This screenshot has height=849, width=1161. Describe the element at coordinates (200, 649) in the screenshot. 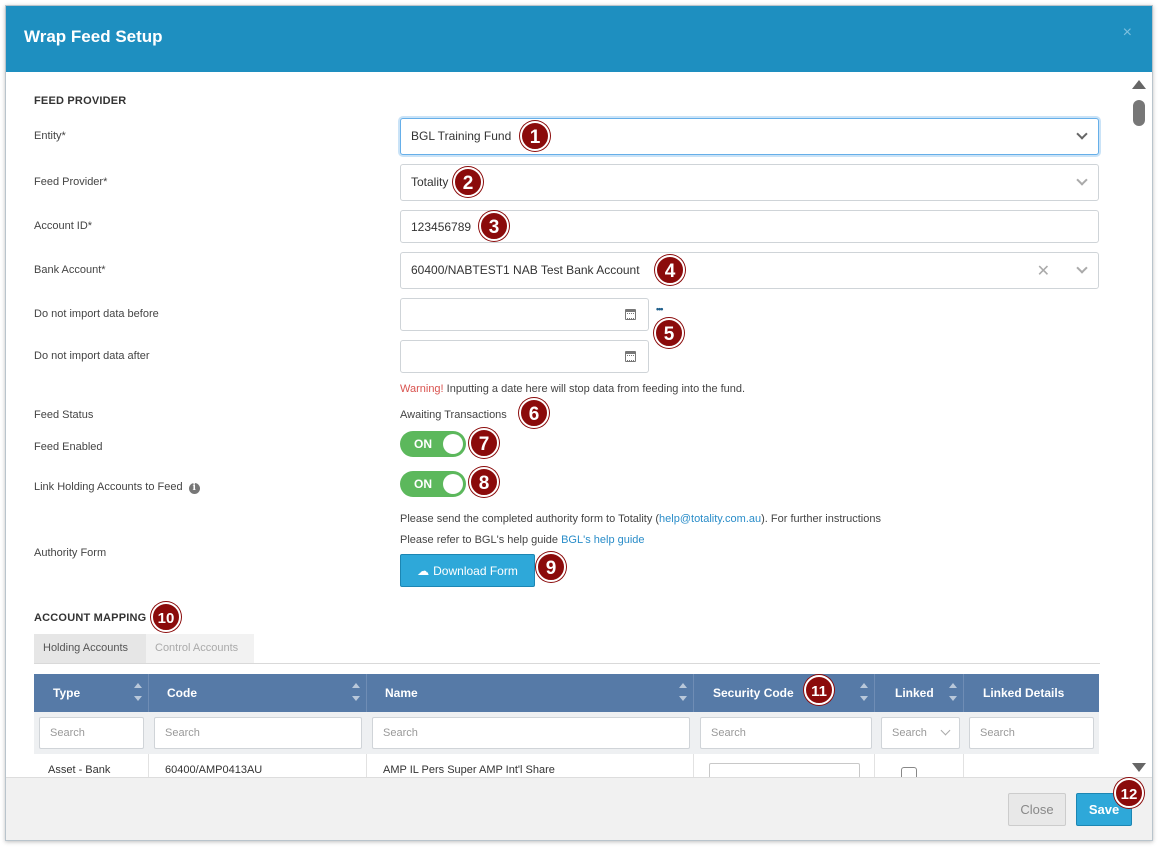

I see `tab-control-accounts: Control Accounts` at that location.